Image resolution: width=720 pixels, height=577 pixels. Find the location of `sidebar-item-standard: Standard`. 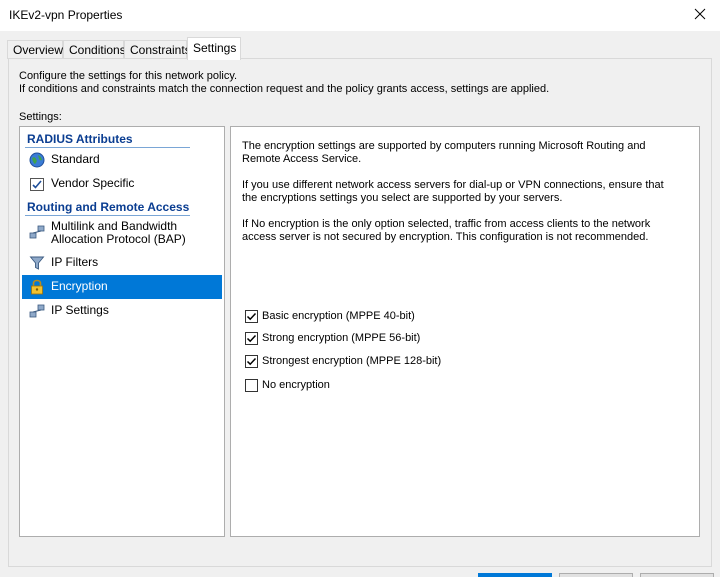

sidebar-item-standard: Standard is located at coordinates (122, 160).